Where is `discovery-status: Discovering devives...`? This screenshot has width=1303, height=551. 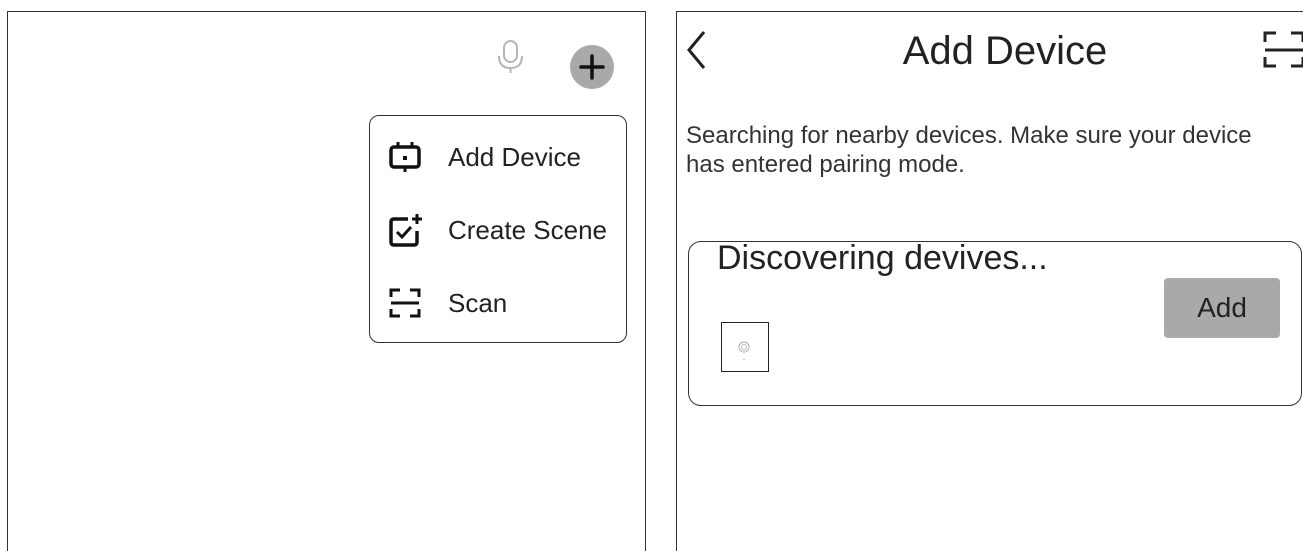 discovery-status: Discovering devives... is located at coordinates (882, 258).